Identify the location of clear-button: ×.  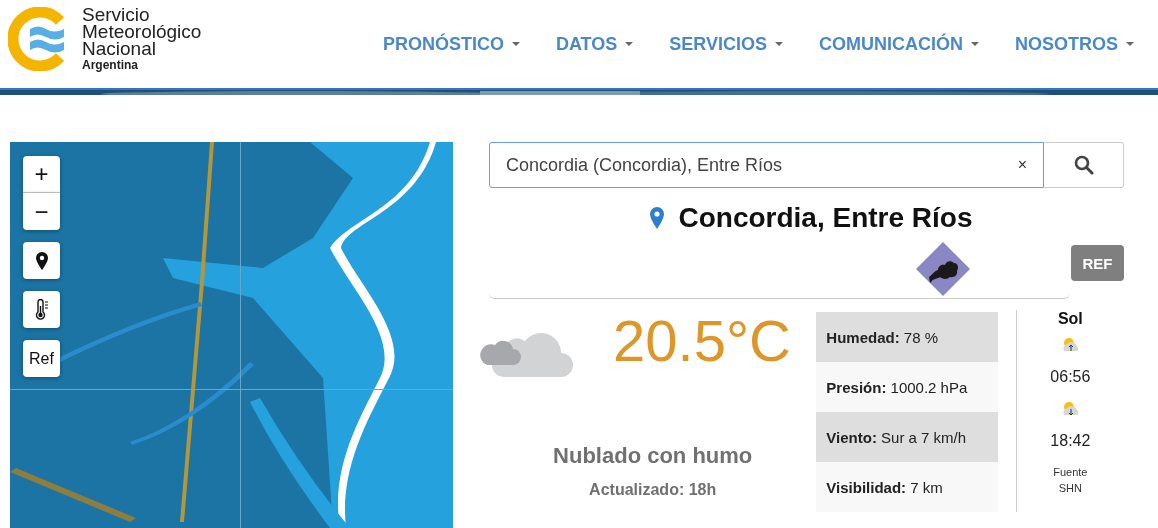
(1022, 165).